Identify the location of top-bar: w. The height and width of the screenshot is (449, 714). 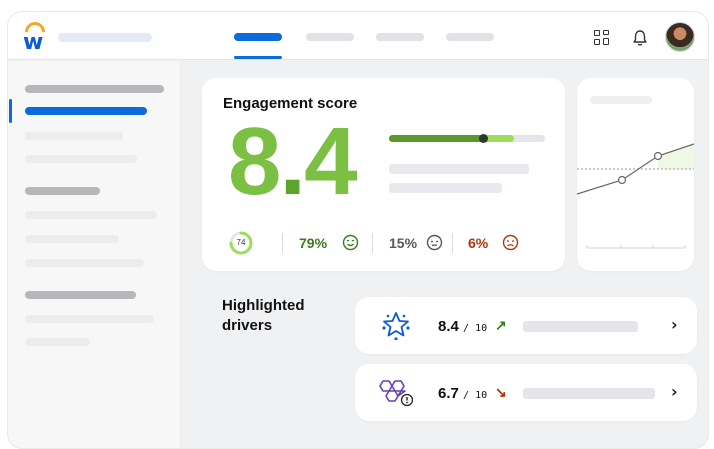
(358, 36).